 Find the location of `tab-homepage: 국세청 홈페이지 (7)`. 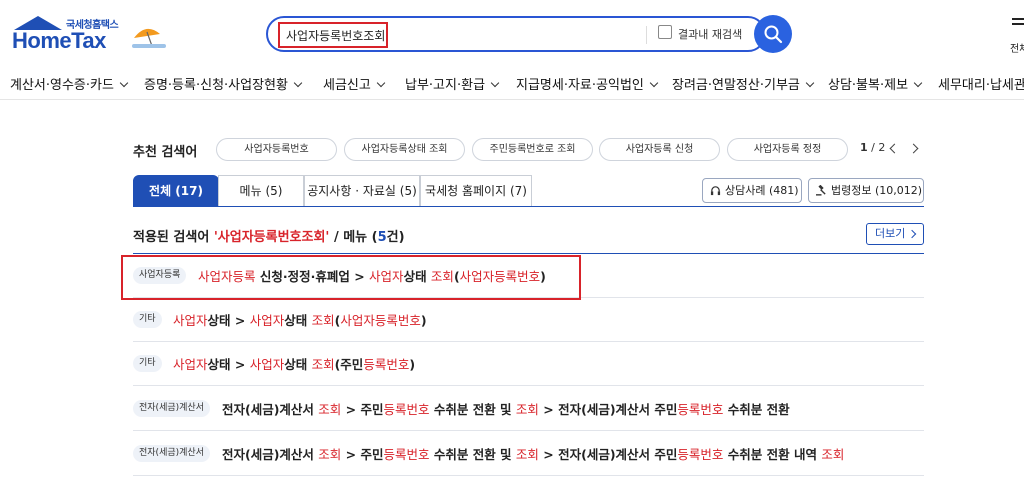

tab-homepage: 국세청 홈페이지 (7) is located at coordinates (476, 191).